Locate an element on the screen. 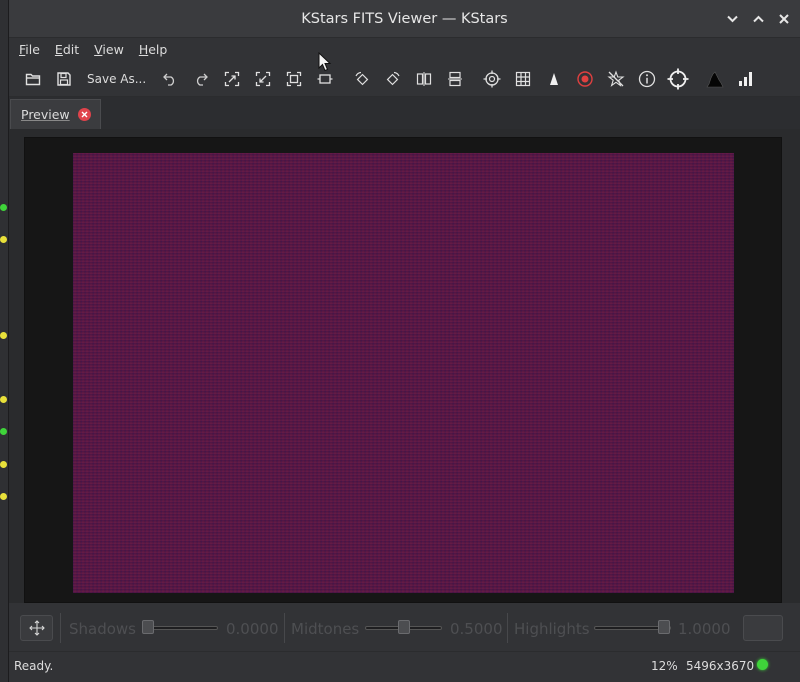 This screenshot has height=682, width=800. midtones-slider-handle is located at coordinates (404, 627).